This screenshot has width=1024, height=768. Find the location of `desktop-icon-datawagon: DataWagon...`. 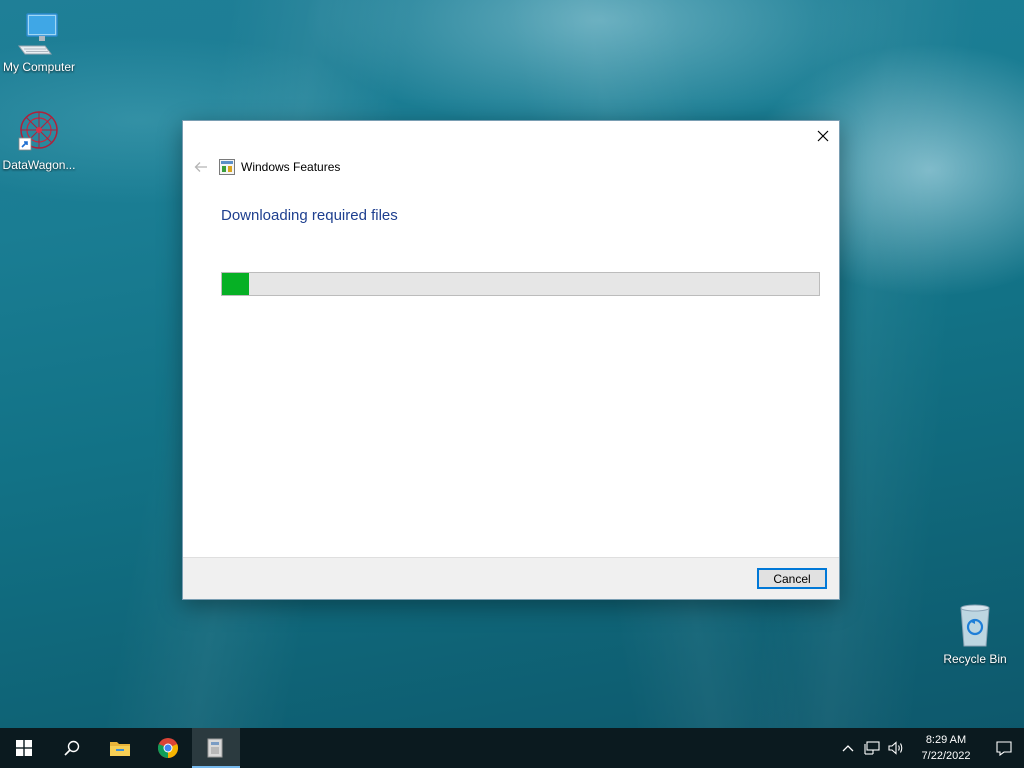

desktop-icon-datawagon: DataWagon... is located at coordinates (39, 140).